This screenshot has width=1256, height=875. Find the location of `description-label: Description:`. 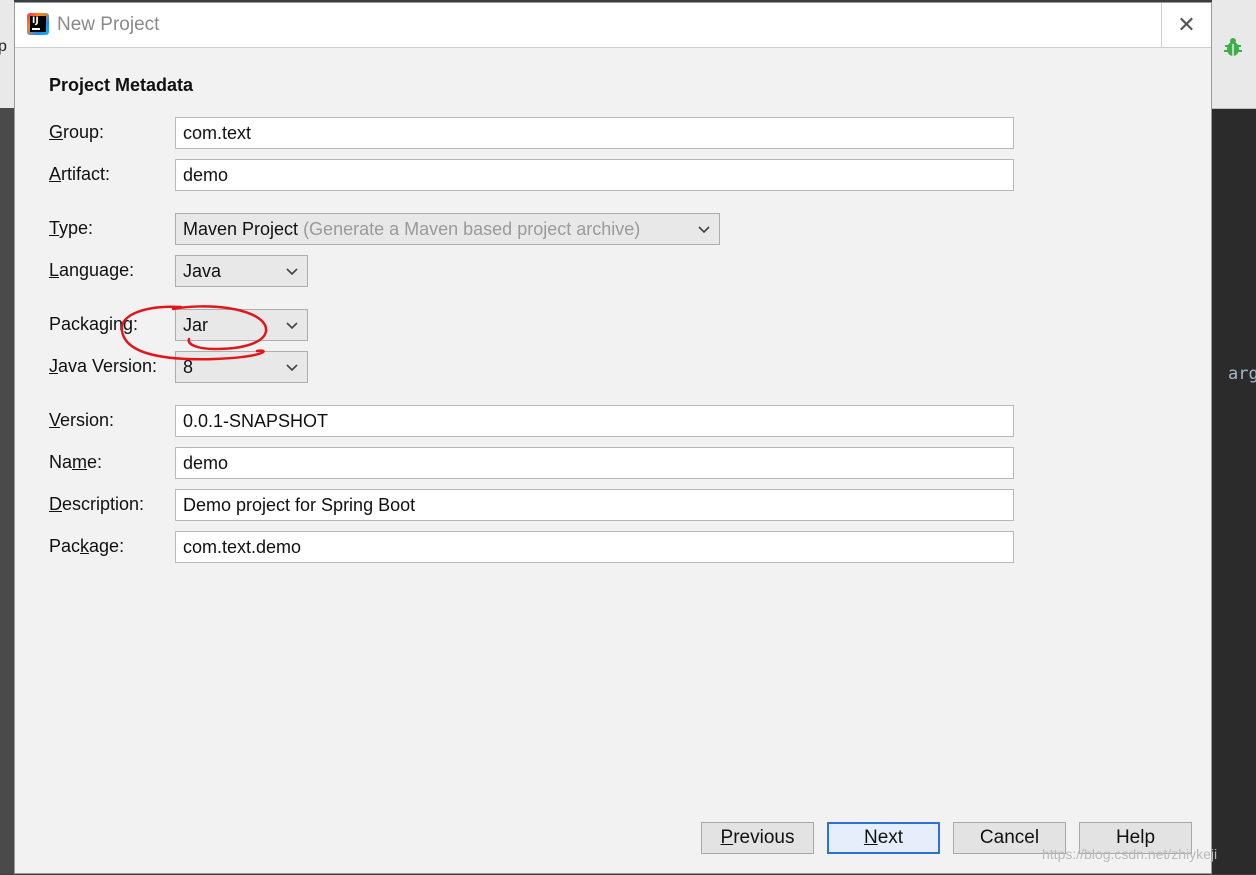

description-label: Description: is located at coordinates (97, 504).